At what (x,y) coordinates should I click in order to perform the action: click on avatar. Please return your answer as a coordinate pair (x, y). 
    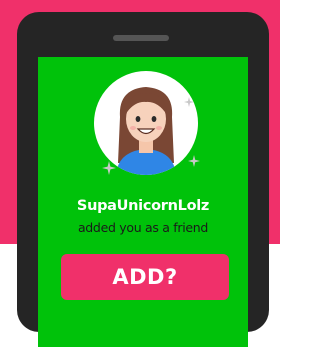
    Looking at the image, I should click on (146, 123).